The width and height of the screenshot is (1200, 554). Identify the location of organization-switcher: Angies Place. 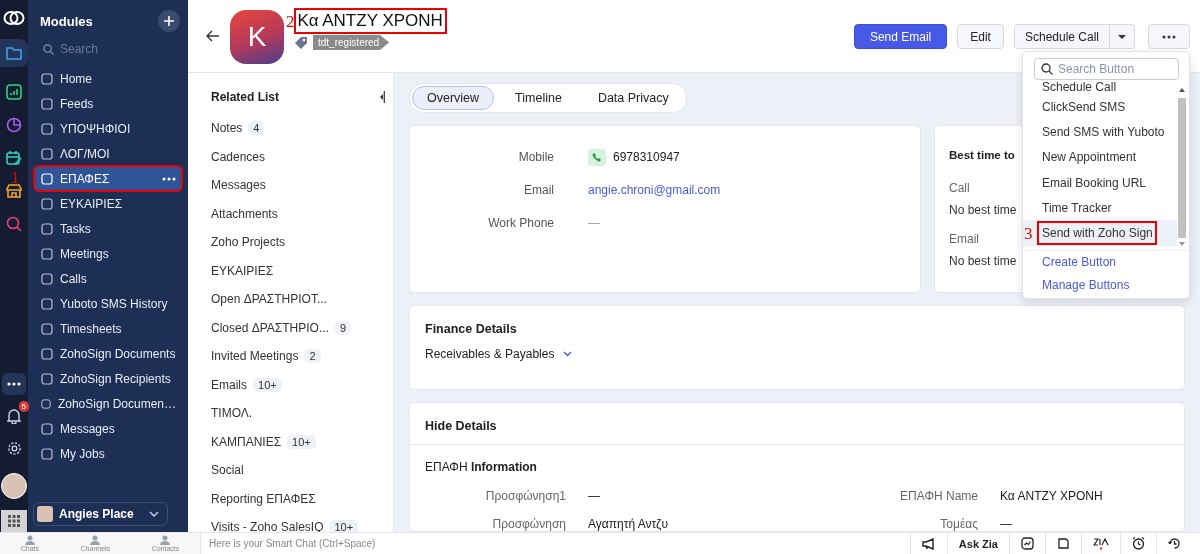
(100, 514).